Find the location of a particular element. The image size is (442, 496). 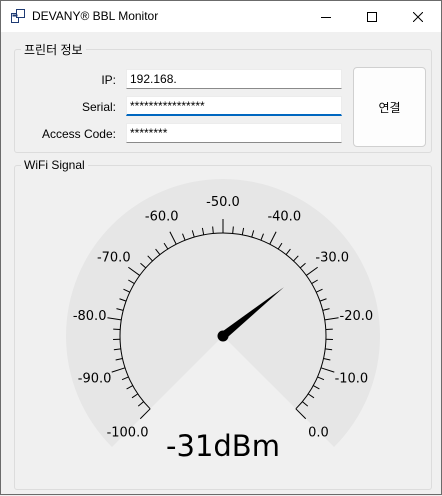

gauge-tick-label: -40.0 is located at coordinates (284, 217).